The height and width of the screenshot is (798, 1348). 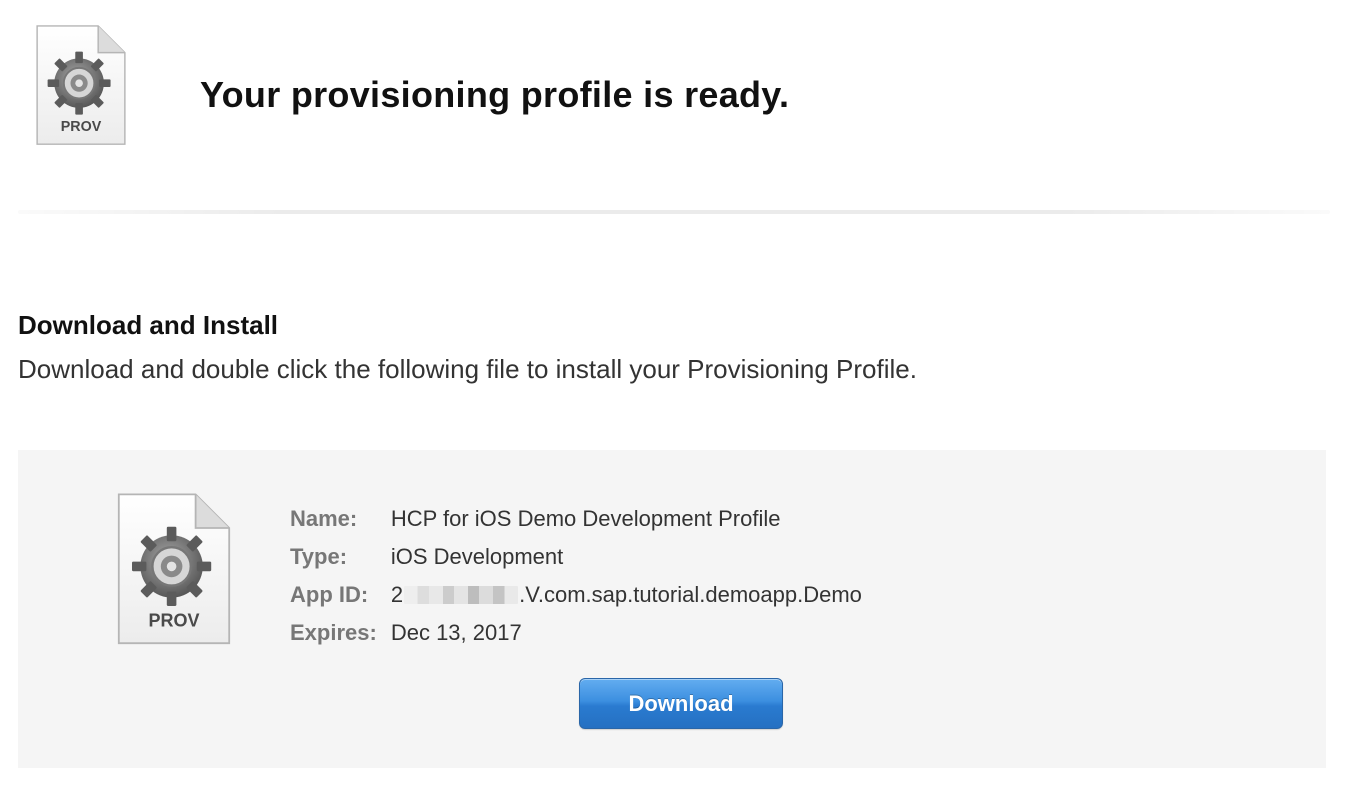 I want to click on app-id-value: 2 .V.com.sap.tutorial.demoapp.Demo, so click(x=626, y=595).